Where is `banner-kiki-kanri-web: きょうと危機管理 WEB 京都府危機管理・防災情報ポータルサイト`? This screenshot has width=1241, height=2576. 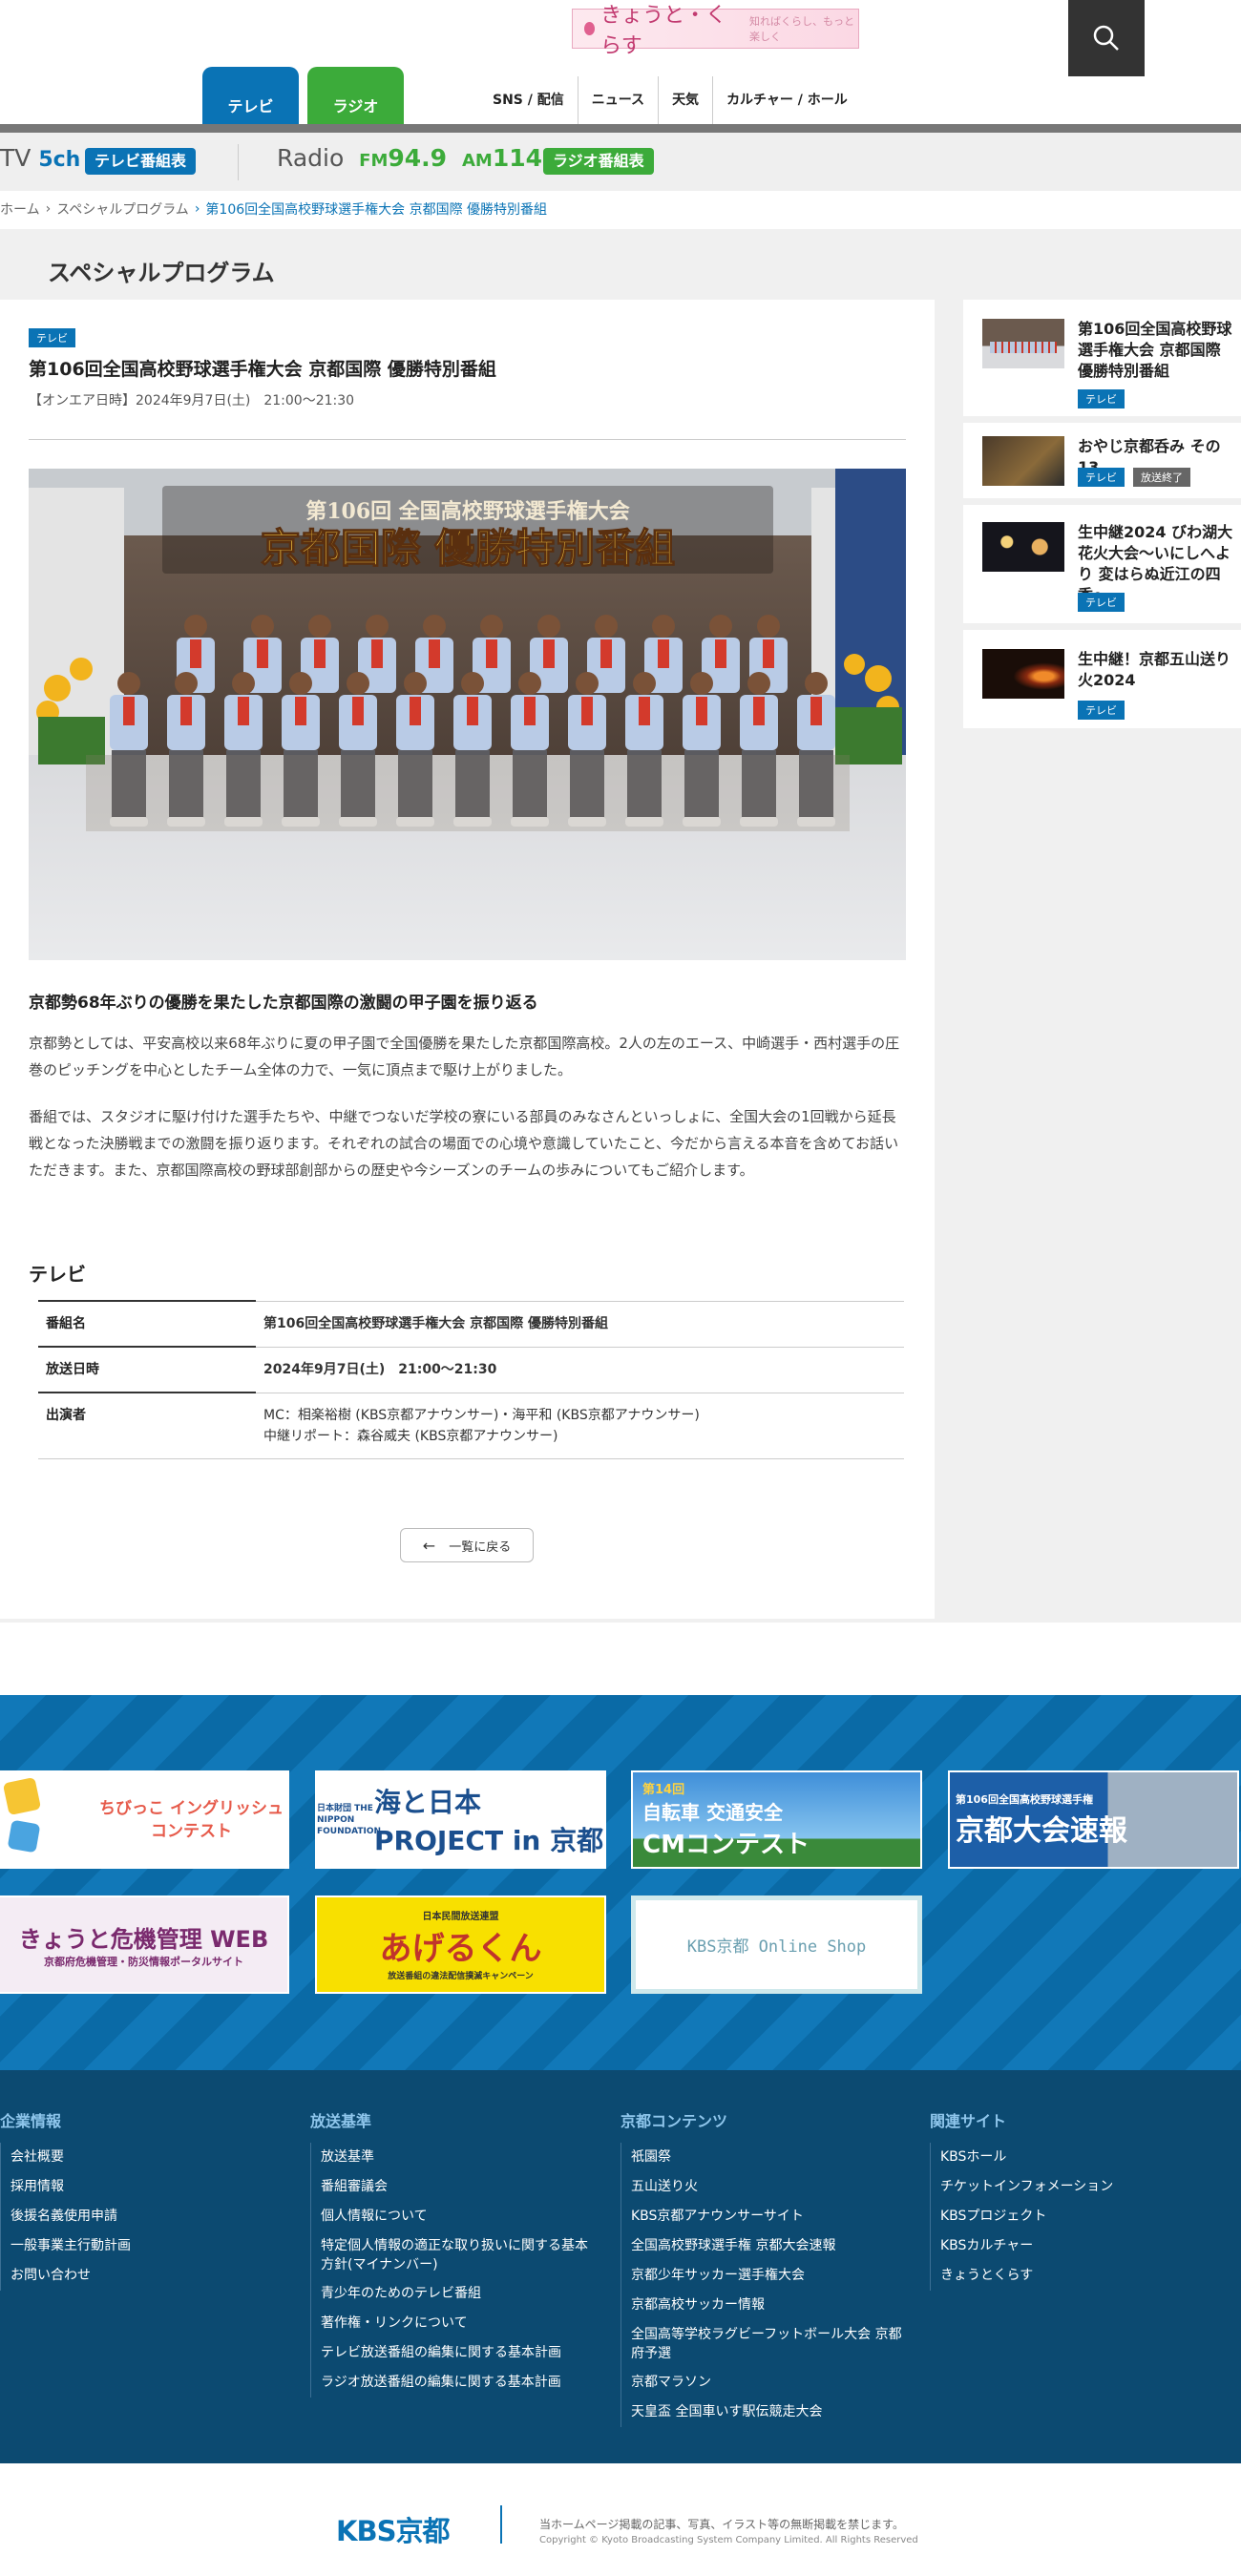 banner-kiki-kanri-web: きょうと危機管理 WEB 京都府危機管理・防災情報ポータルサイト is located at coordinates (144, 1944).